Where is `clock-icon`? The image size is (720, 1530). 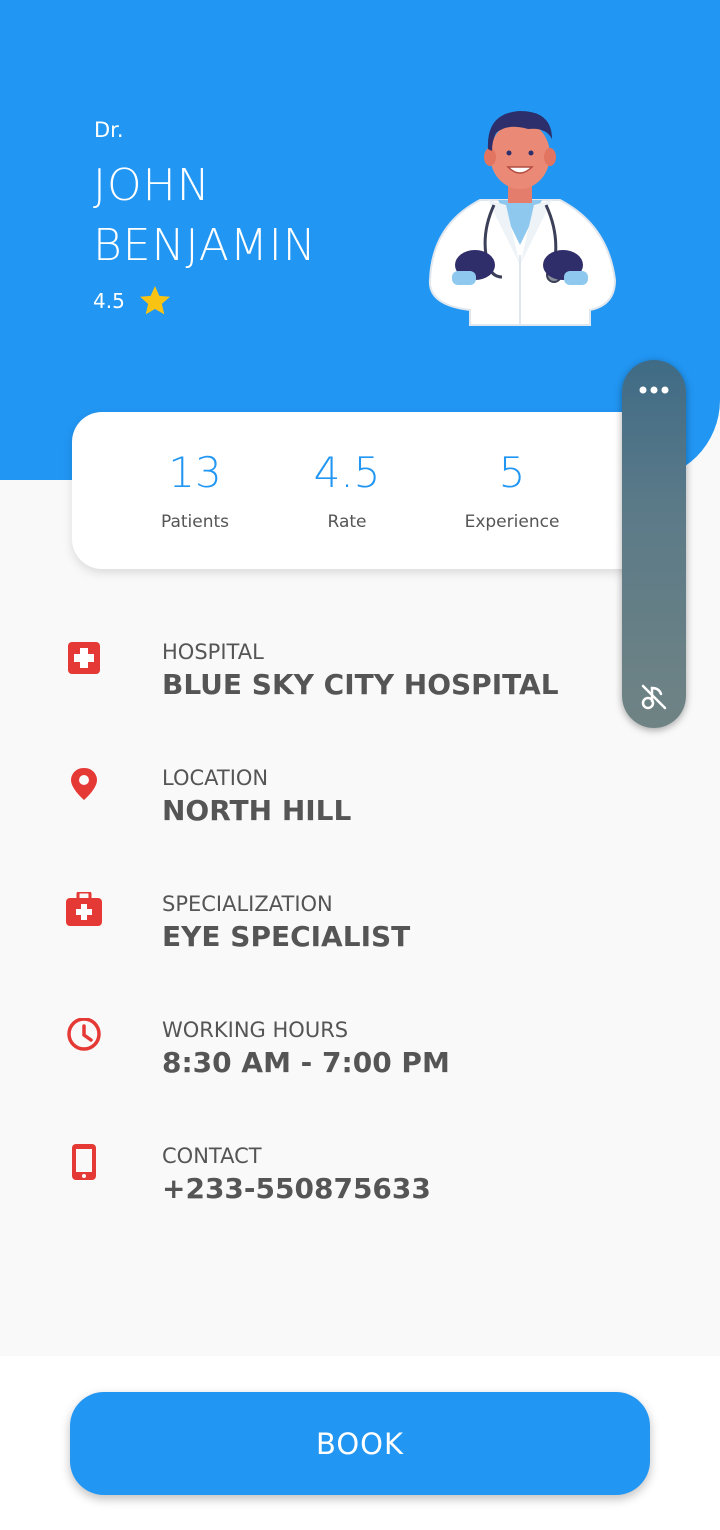 clock-icon is located at coordinates (84, 1034).